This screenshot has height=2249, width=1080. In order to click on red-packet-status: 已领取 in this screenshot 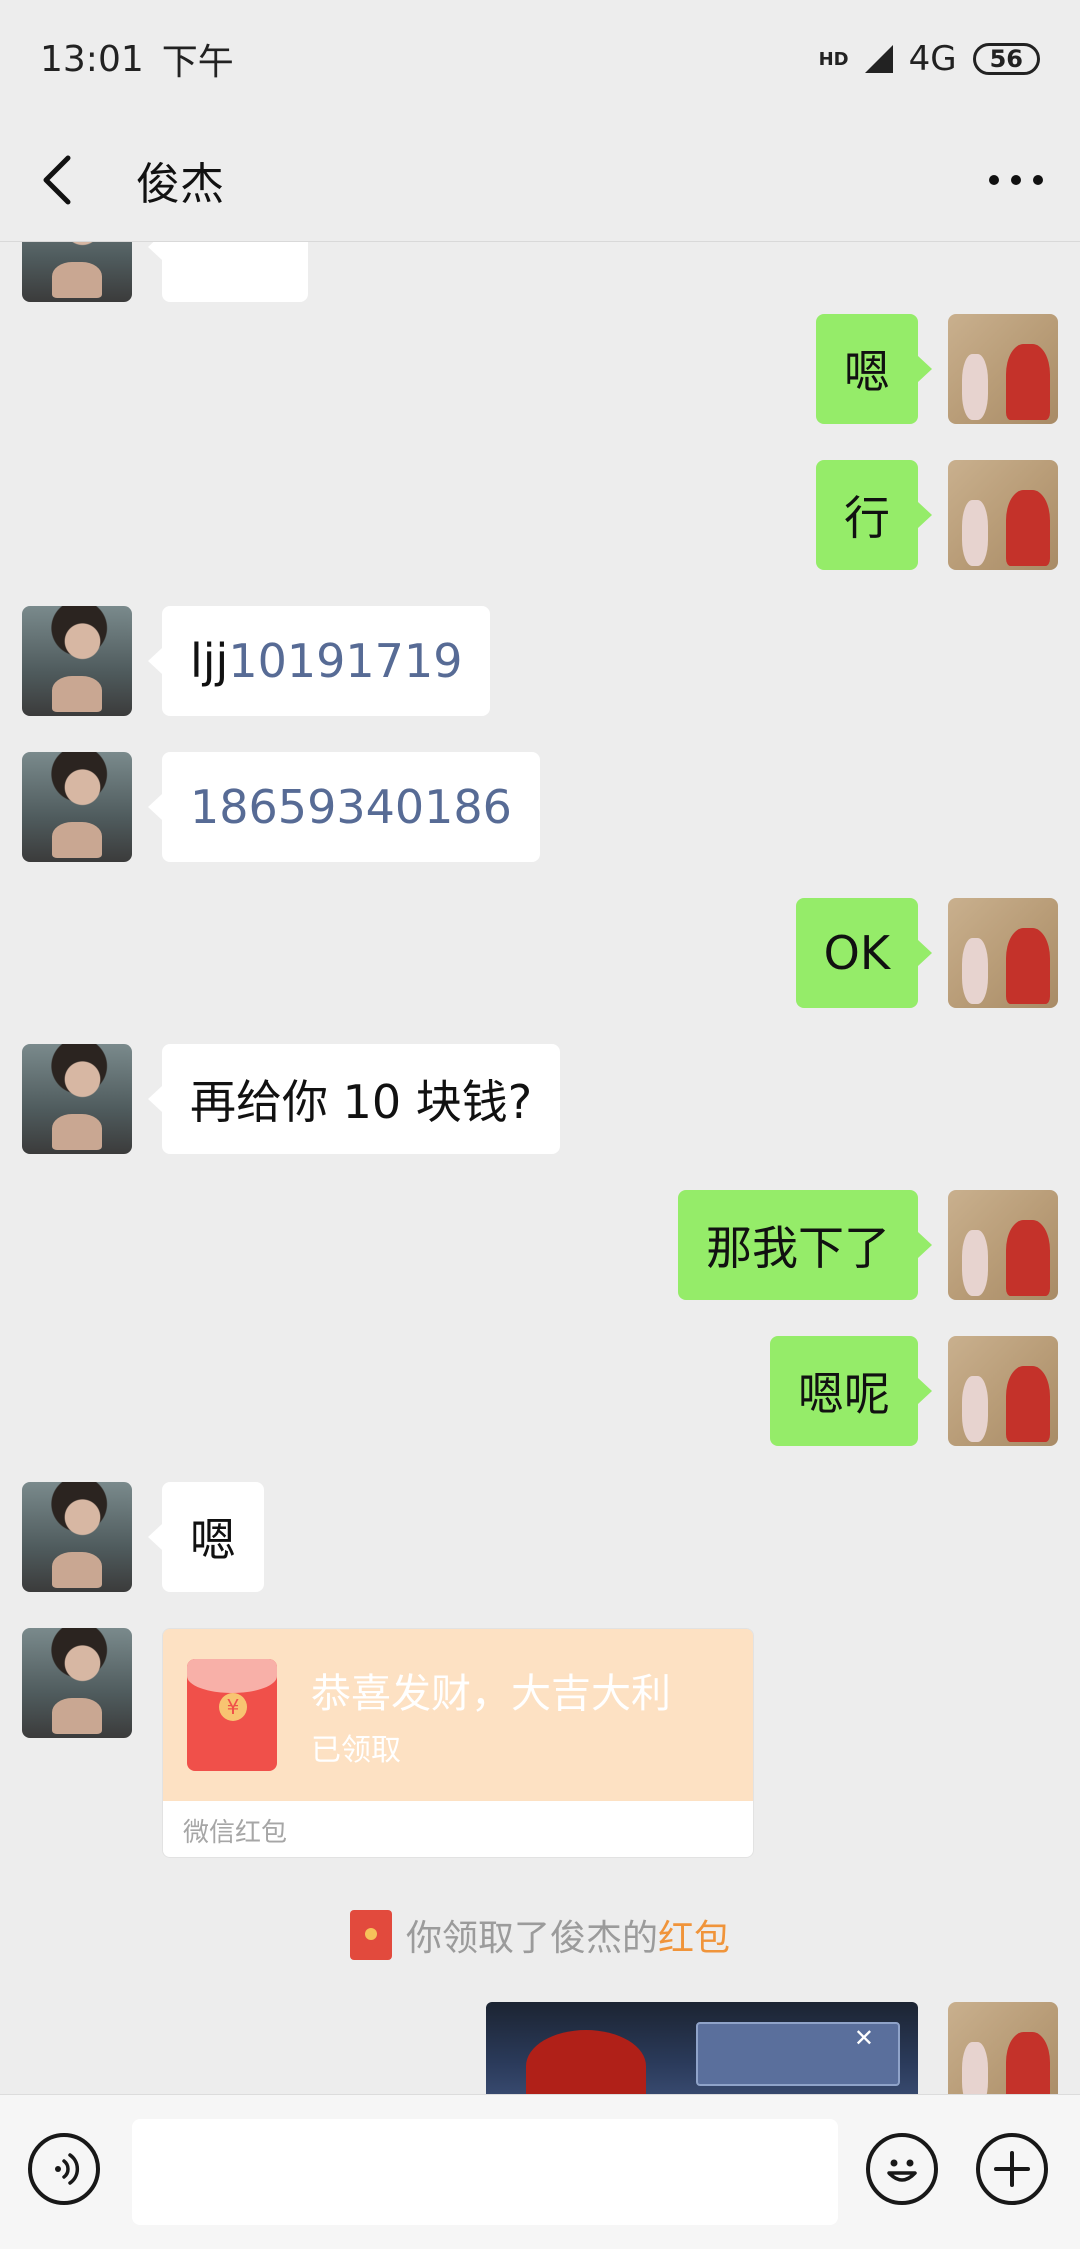, I will do `click(356, 1750)`.